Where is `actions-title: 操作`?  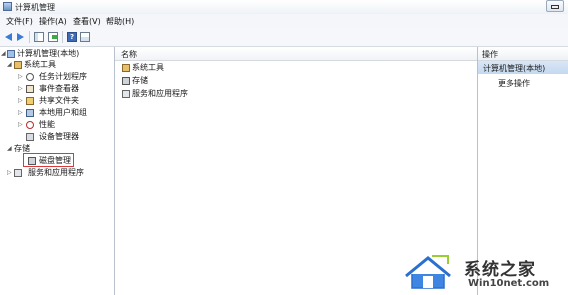 actions-title: 操作 is located at coordinates (490, 54).